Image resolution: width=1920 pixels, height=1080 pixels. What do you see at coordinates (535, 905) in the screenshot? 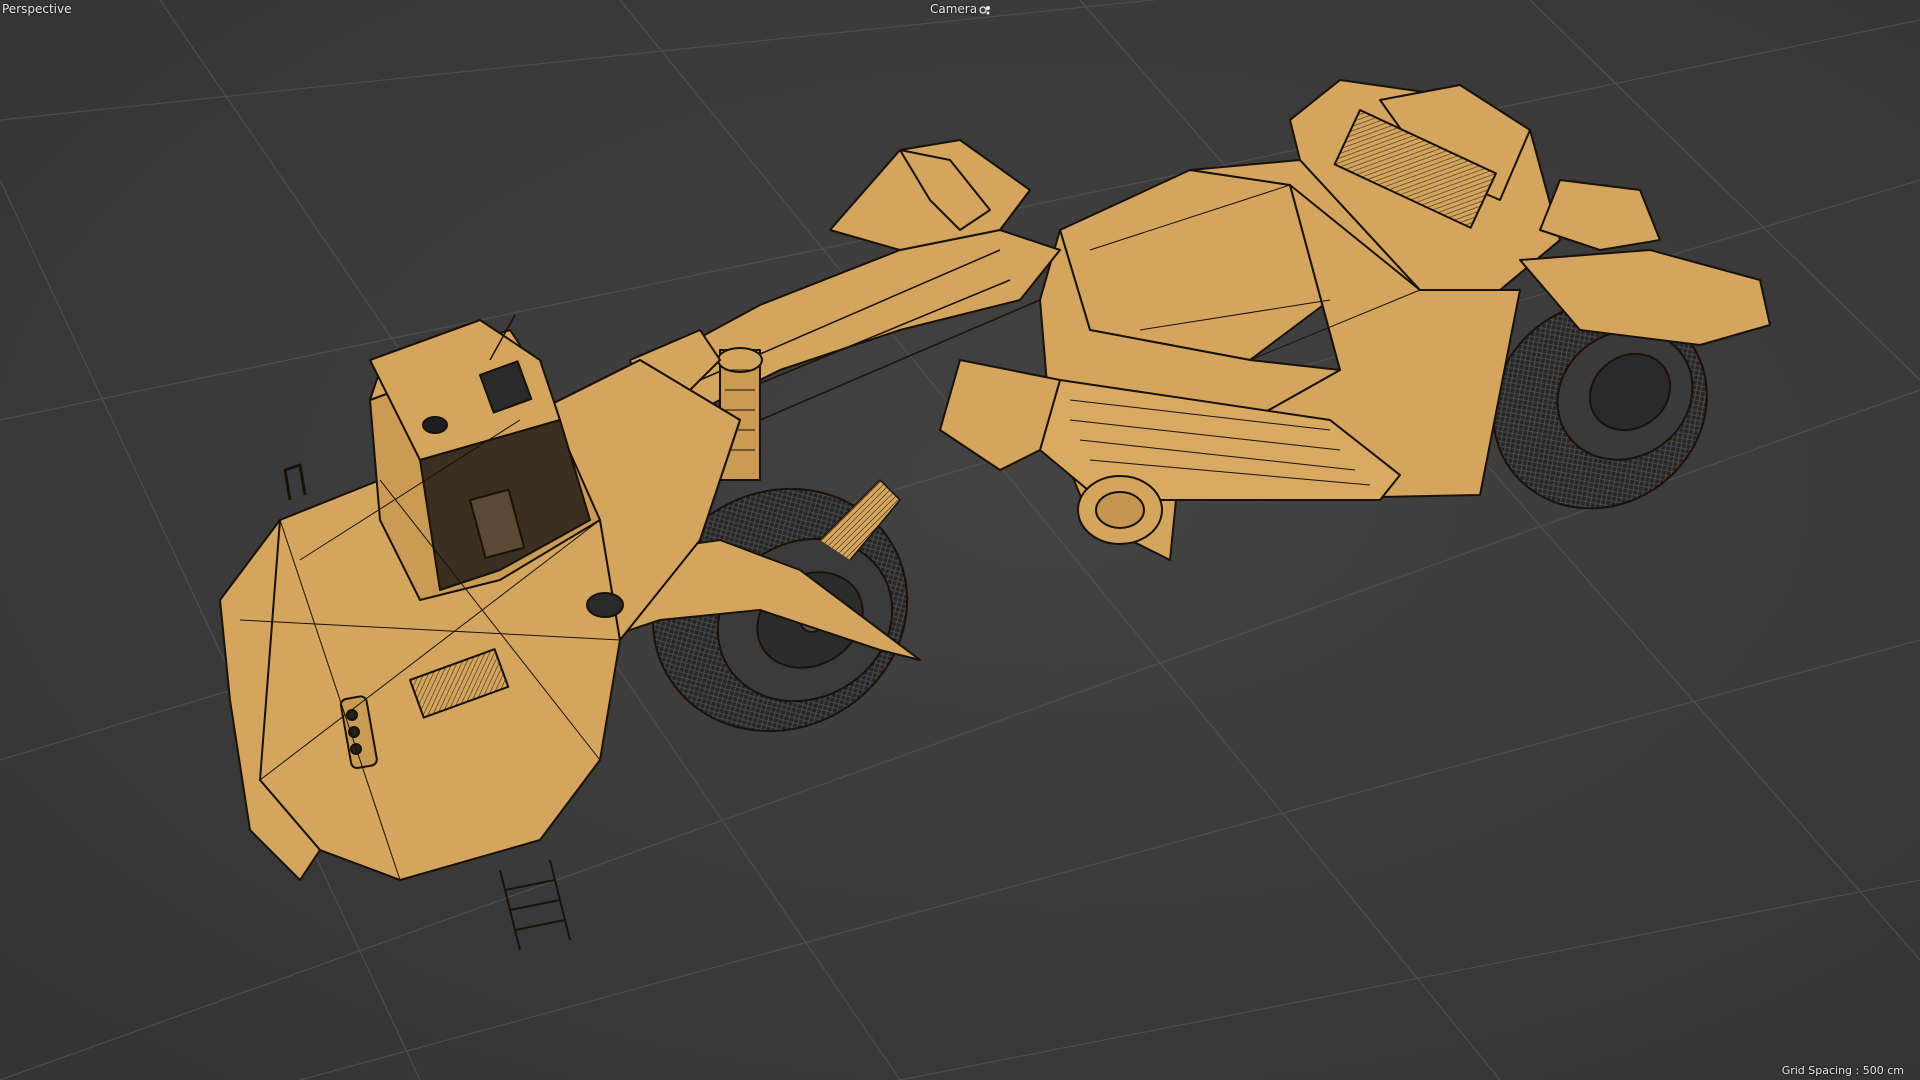
I see `ladder` at bounding box center [535, 905].